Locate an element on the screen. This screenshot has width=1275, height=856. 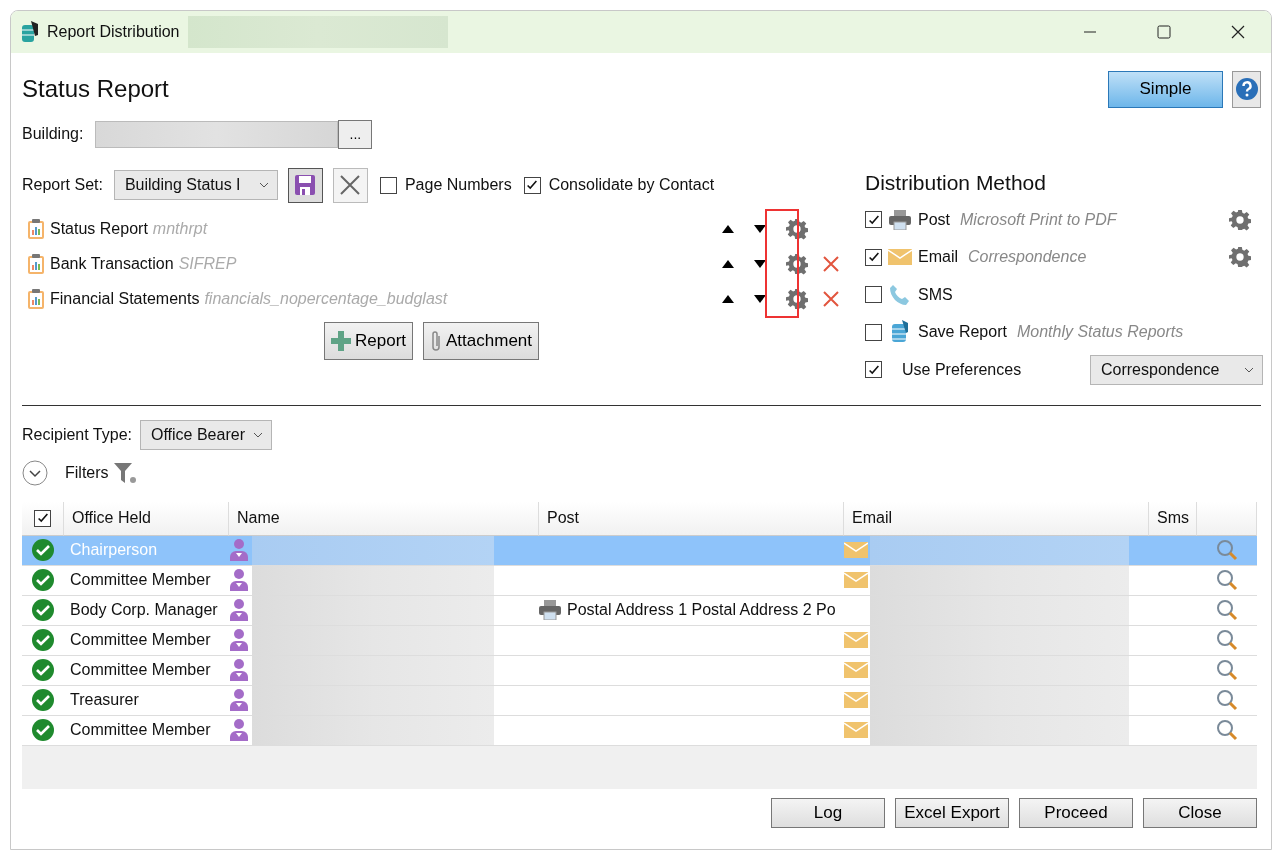
close-icon is located at coordinates (1238, 32).